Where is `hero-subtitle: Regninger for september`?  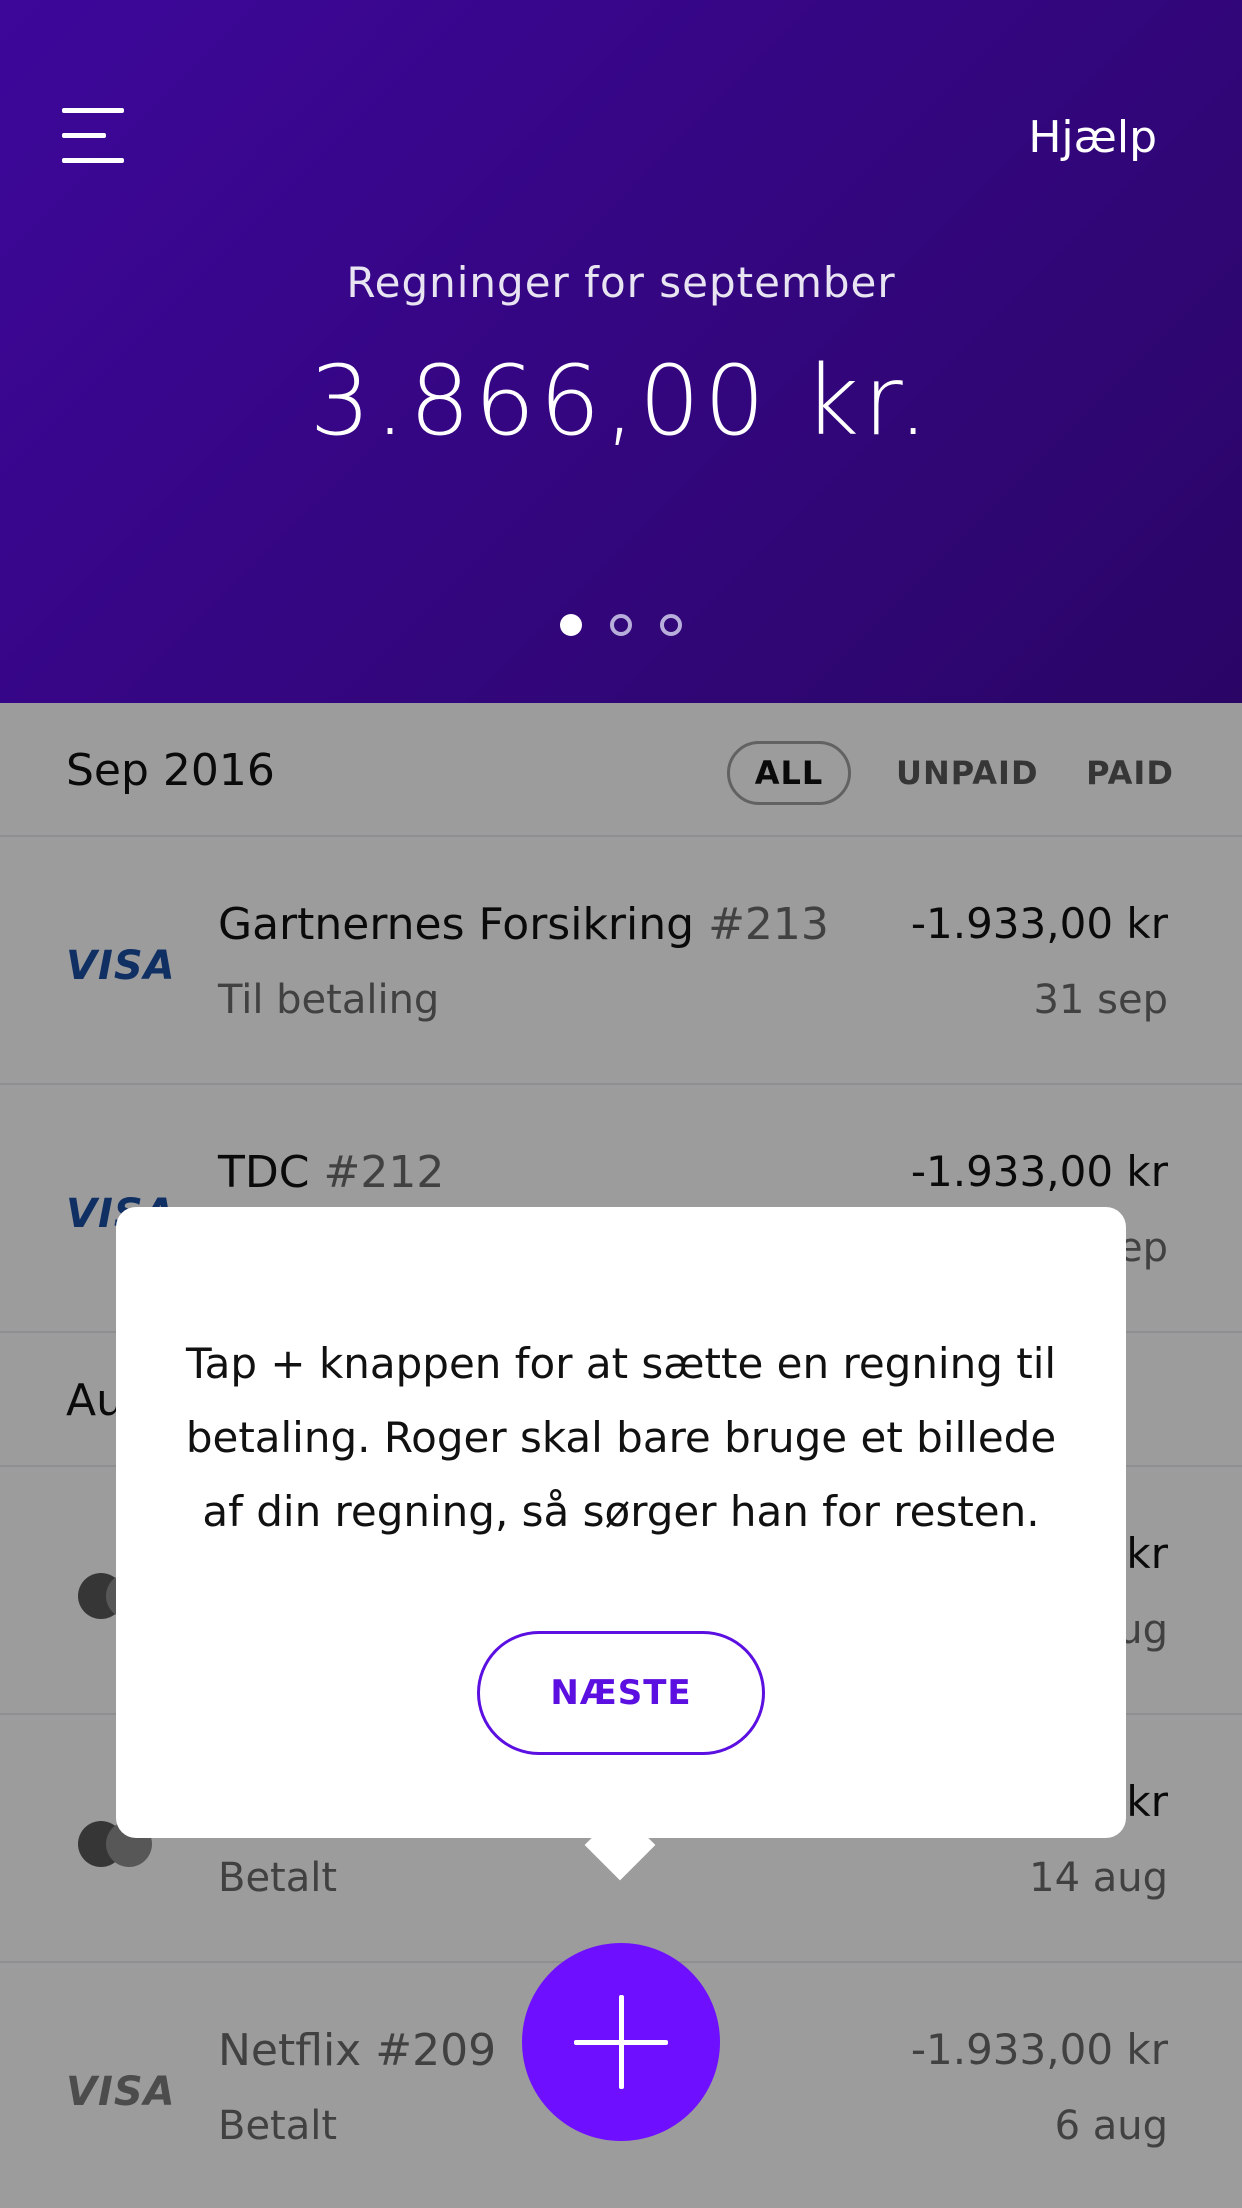
hero-subtitle: Regninger for september is located at coordinates (621, 282).